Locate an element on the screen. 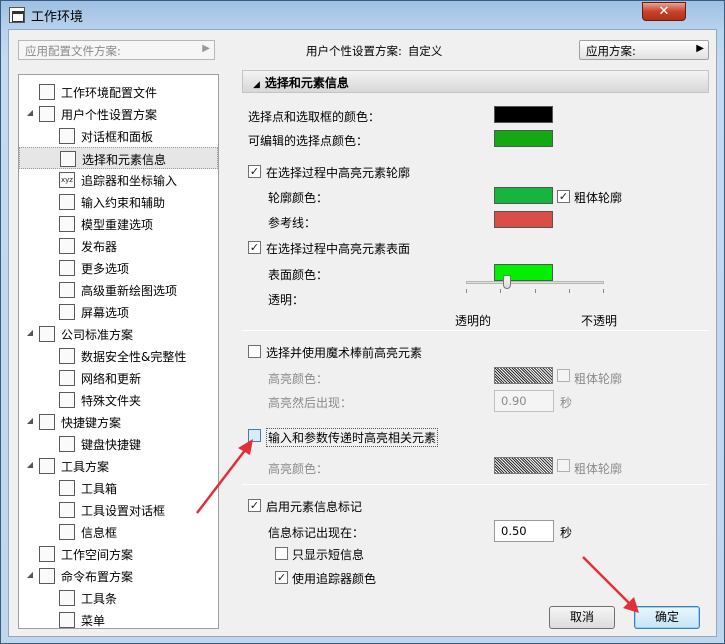 The width and height of the screenshot is (725, 644). tree-item: ◢ 公司标准方案 is located at coordinates (118, 334).